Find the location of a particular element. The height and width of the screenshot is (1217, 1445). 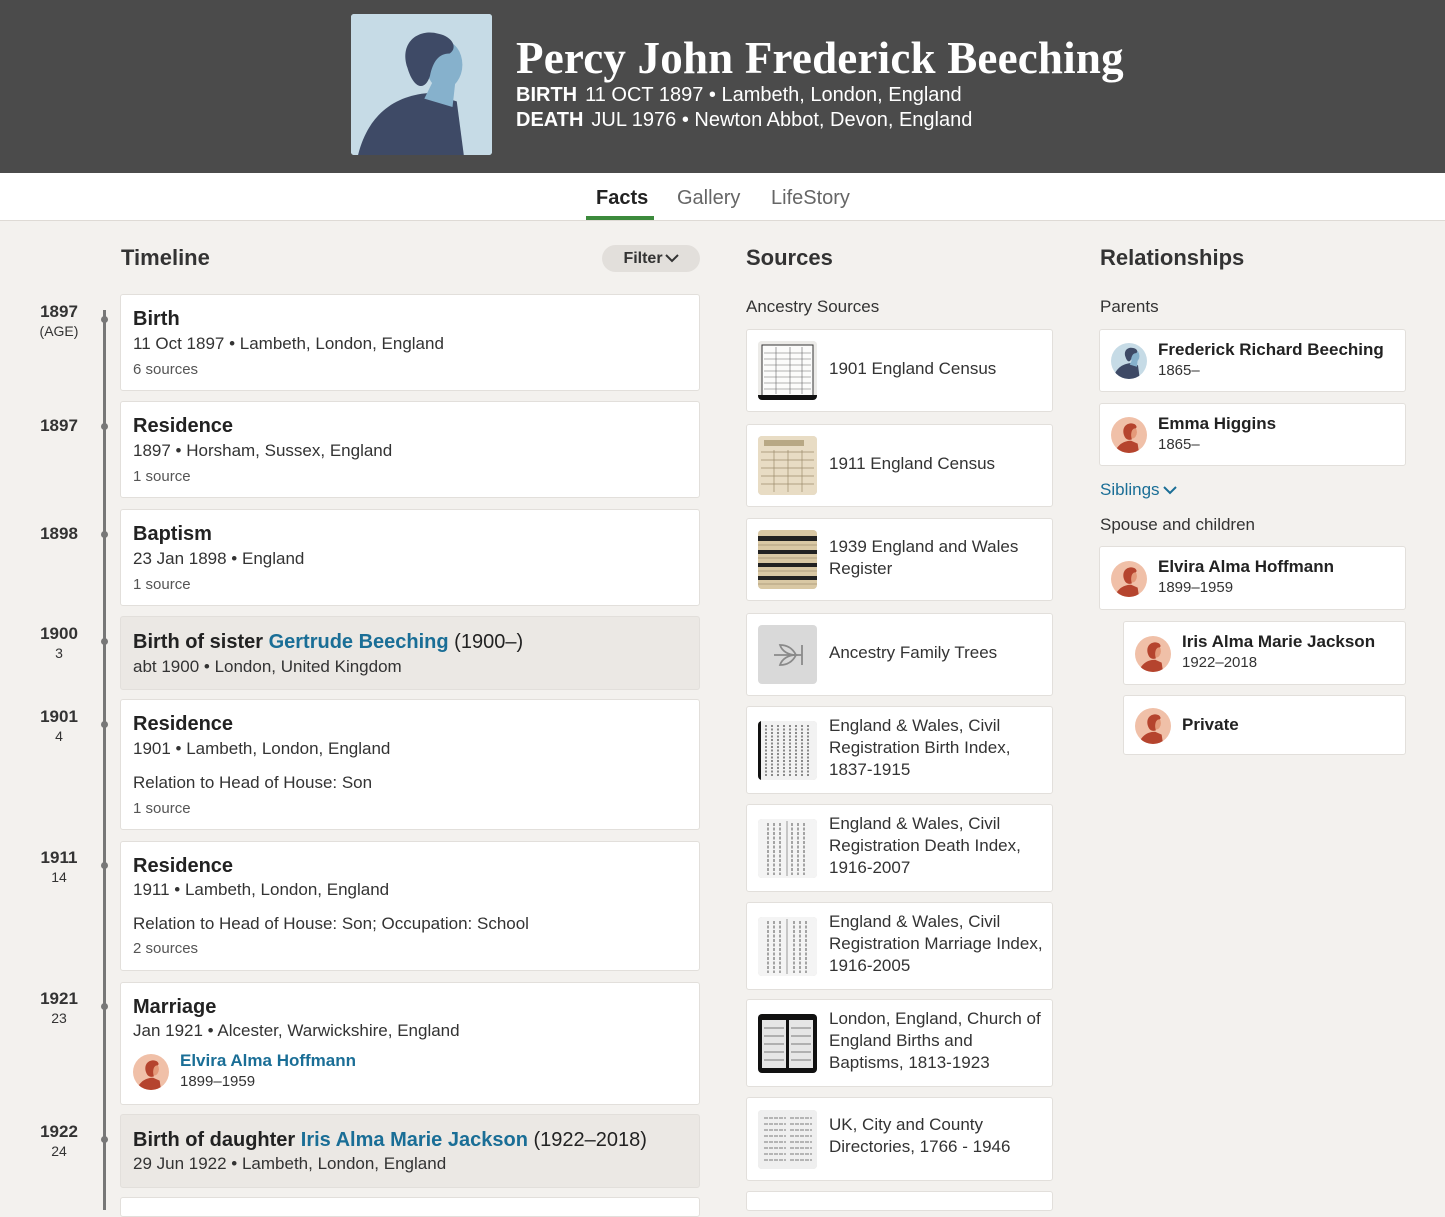

timeline-year: 1921 is located at coordinates (59, 998).